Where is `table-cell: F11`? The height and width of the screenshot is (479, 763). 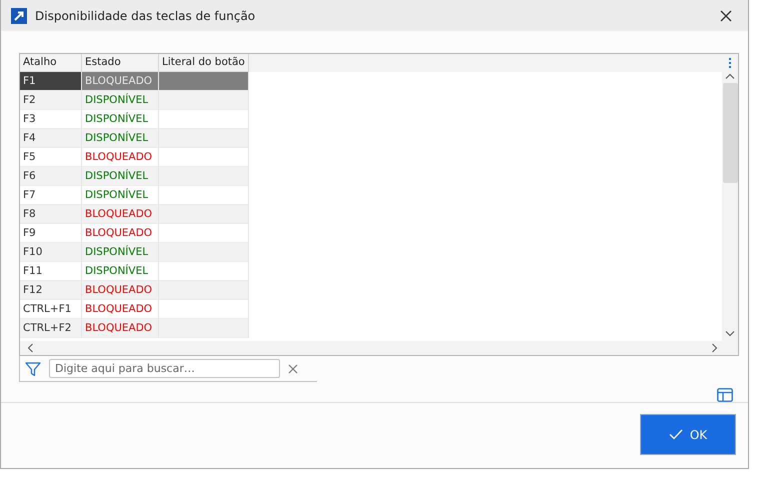
table-cell: F11 is located at coordinates (51, 271).